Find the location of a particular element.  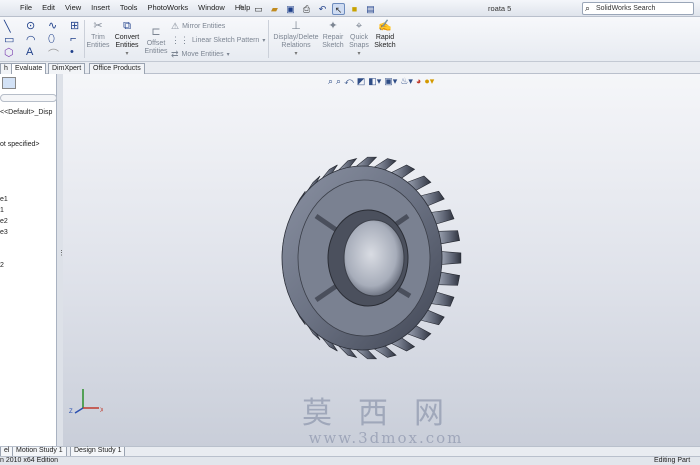

mirror-entities-button: ⚠ Mirror Entities is located at coordinates (198, 26).